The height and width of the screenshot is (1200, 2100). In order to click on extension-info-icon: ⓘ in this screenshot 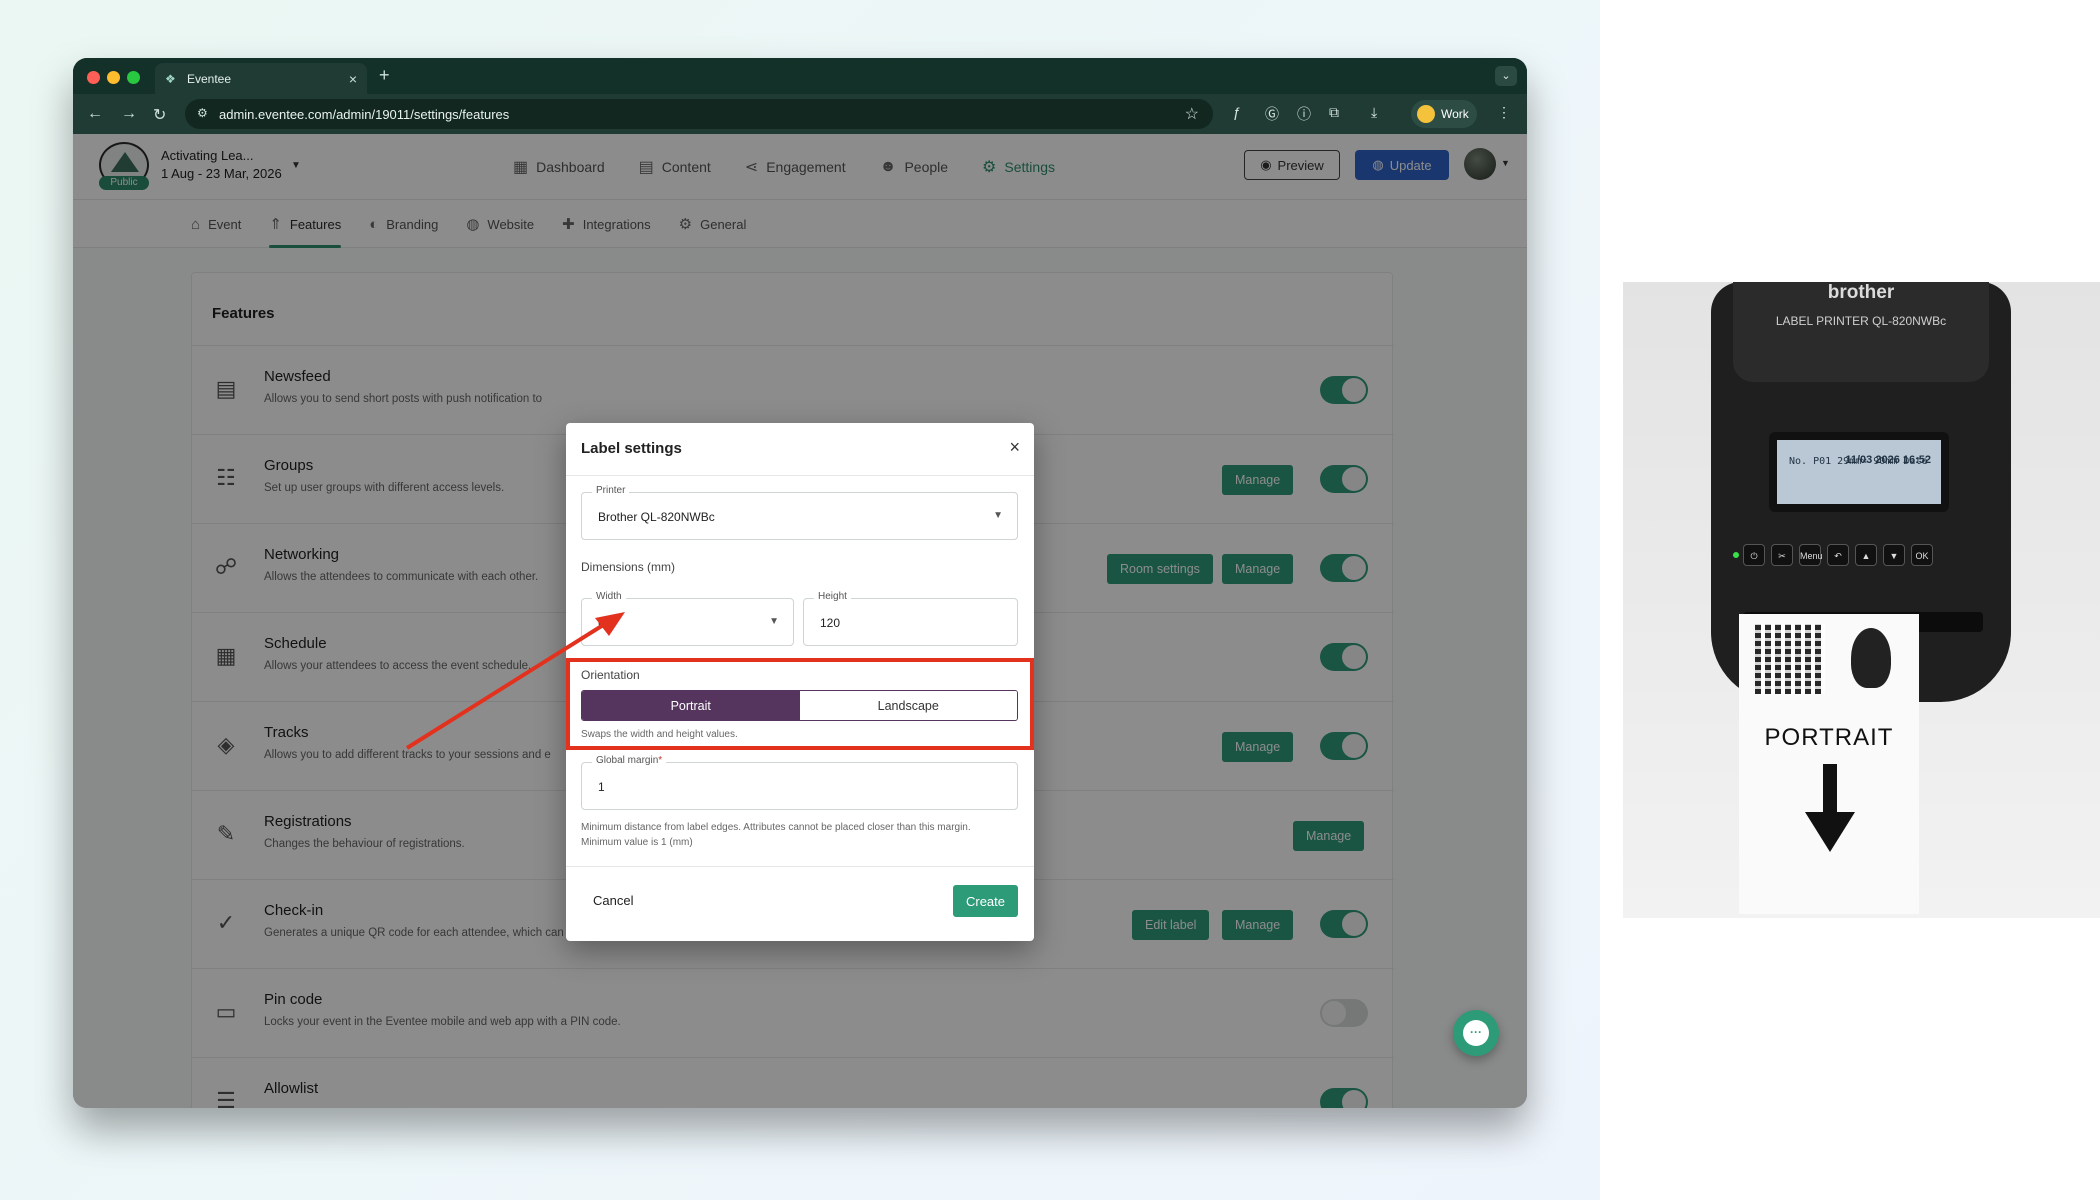, I will do `click(1304, 114)`.